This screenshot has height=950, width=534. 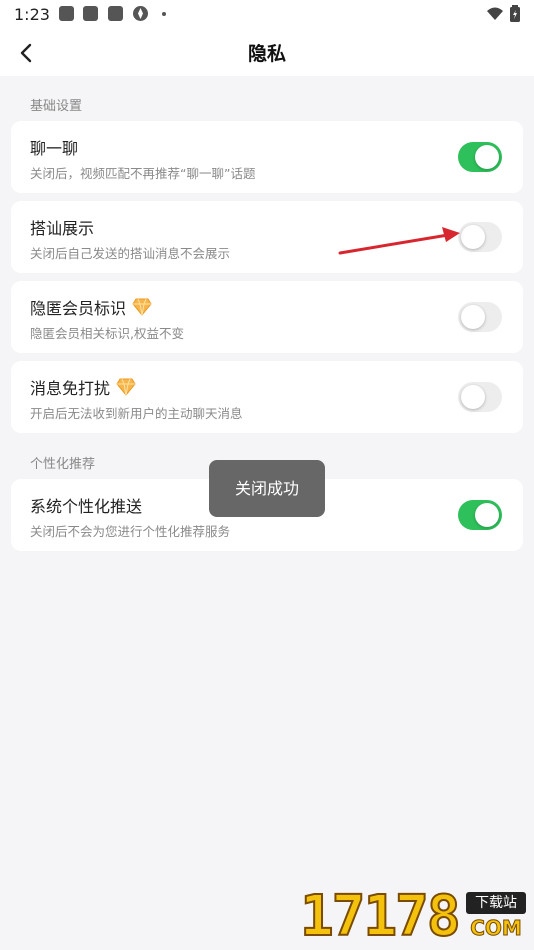 I want to click on page-title: 隐私, so click(x=266, y=54).